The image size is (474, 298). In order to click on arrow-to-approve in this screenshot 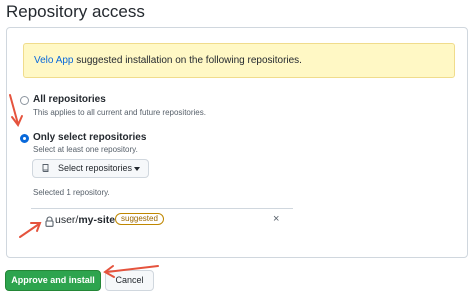, I will do `click(132, 269)`.